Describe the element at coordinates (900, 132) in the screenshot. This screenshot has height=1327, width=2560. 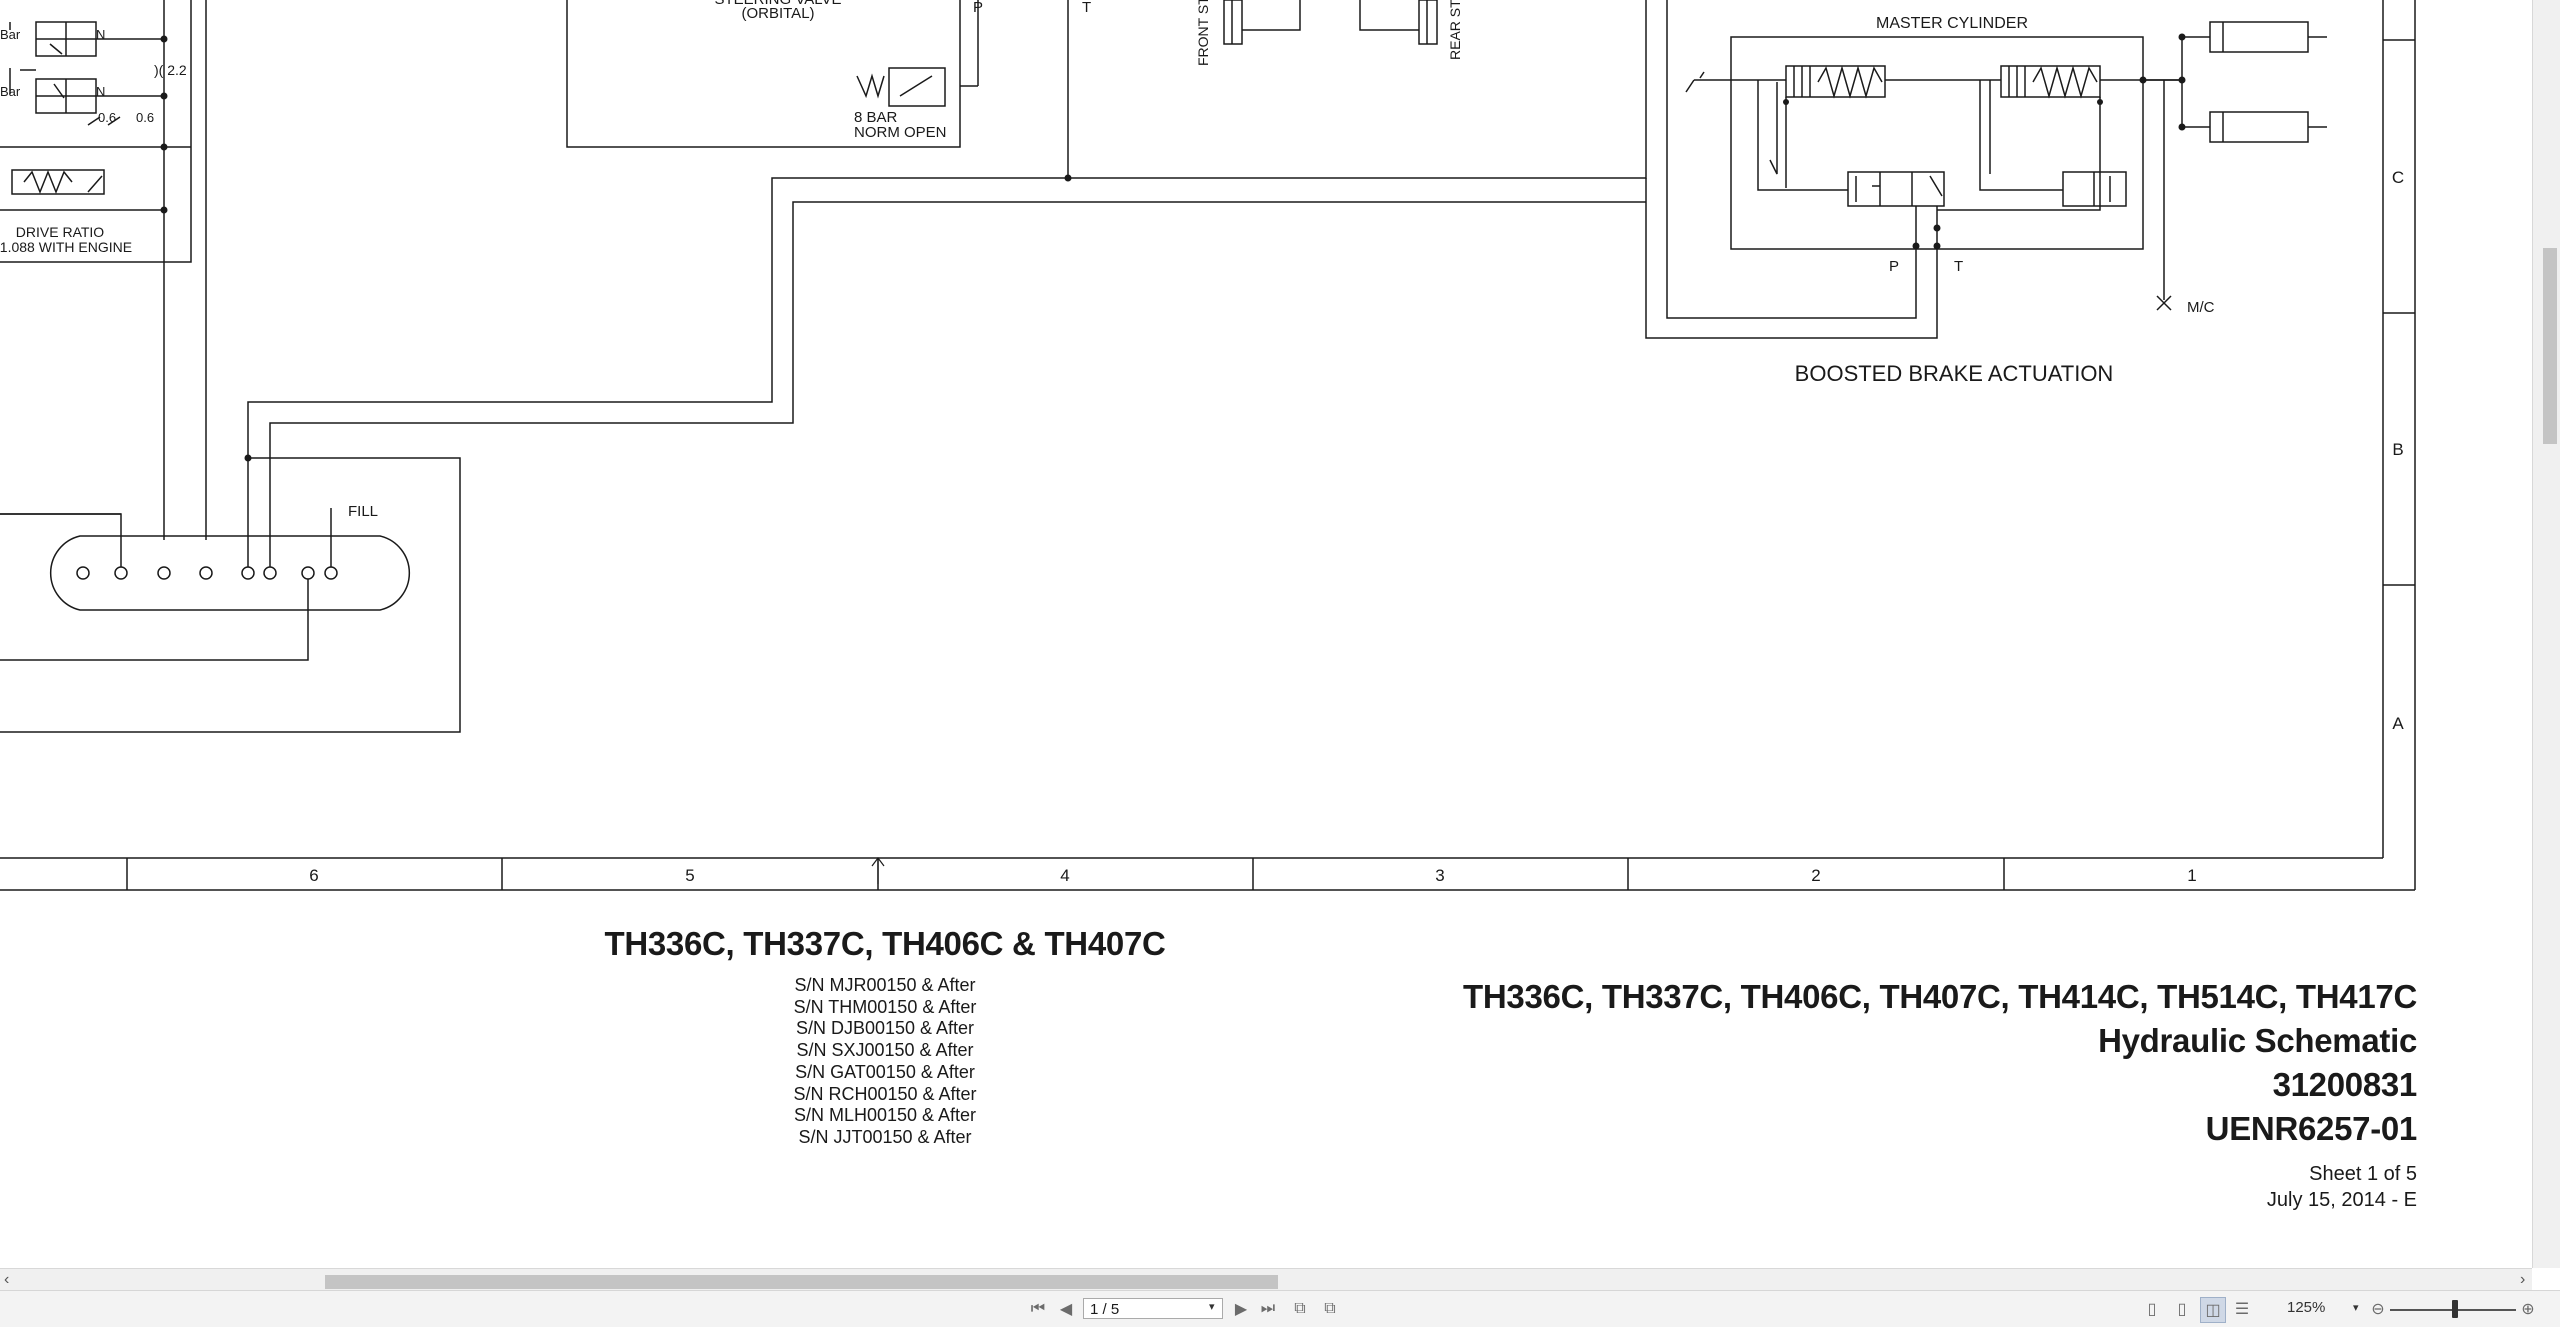
I see `pressure-switch-sublabel: NORM OPEN` at that location.